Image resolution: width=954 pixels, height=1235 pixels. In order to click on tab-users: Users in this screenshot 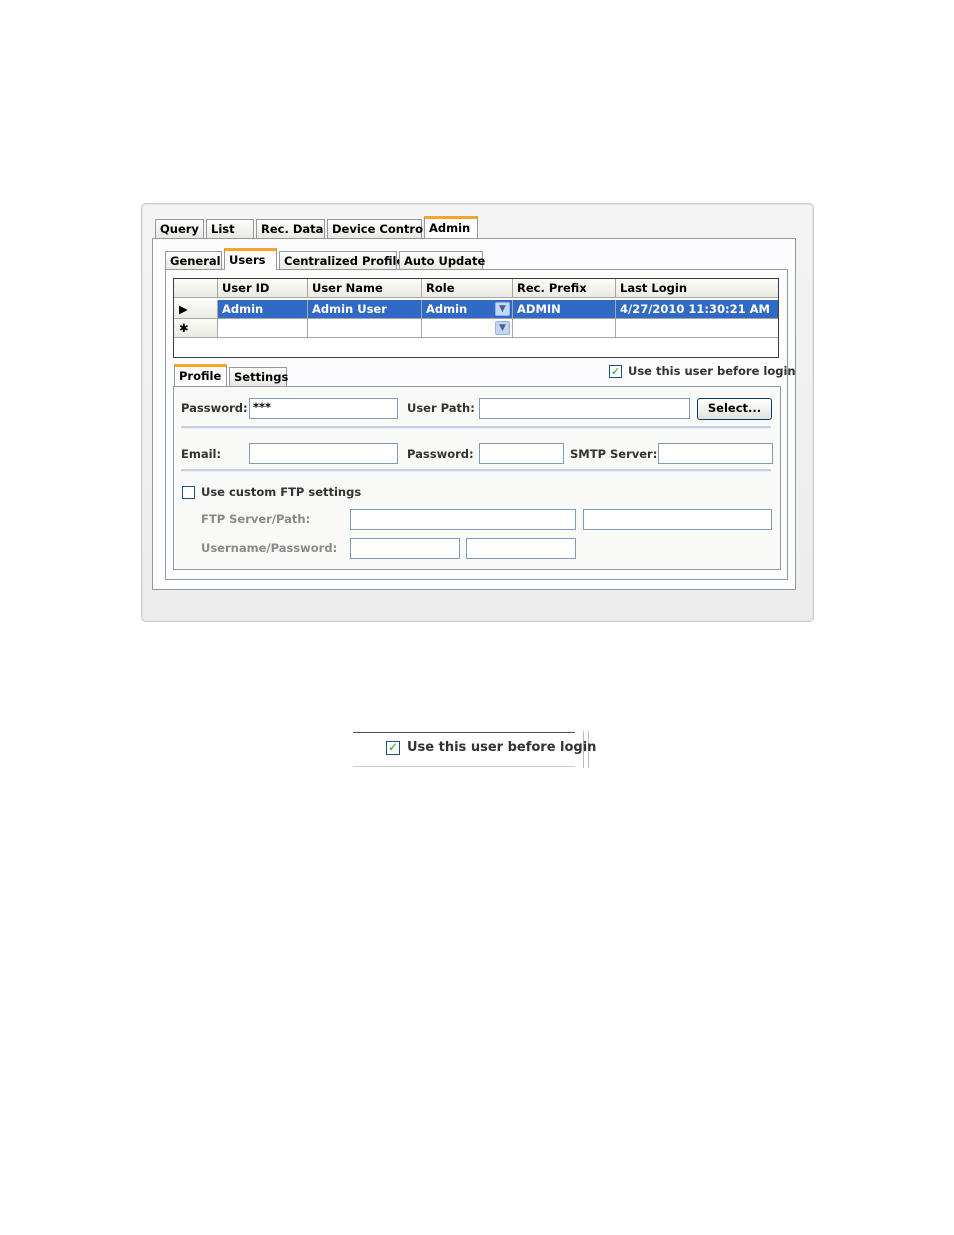, I will do `click(250, 259)`.